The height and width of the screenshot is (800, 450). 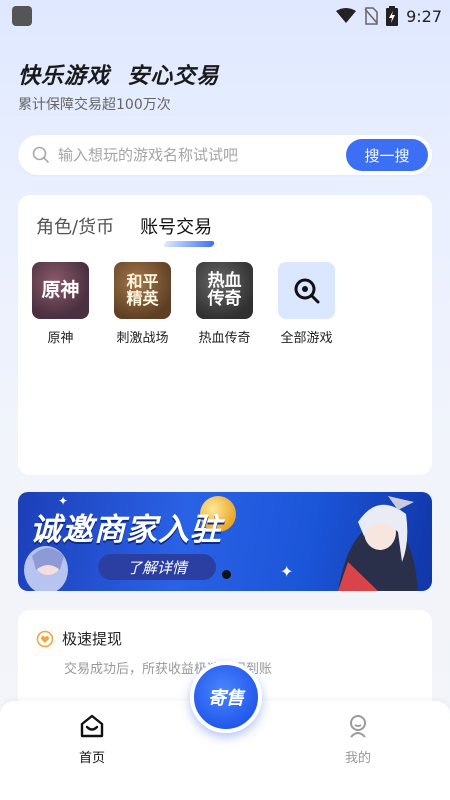 What do you see at coordinates (119, 76) in the screenshot?
I see `hero-title: 快乐游戏 安心交易` at bounding box center [119, 76].